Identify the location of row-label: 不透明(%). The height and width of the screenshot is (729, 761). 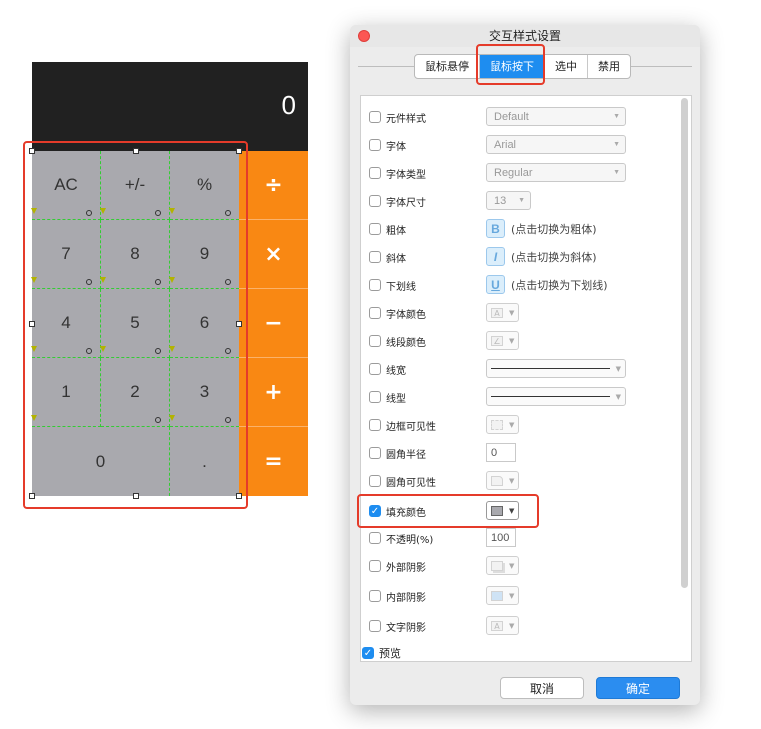
(410, 540).